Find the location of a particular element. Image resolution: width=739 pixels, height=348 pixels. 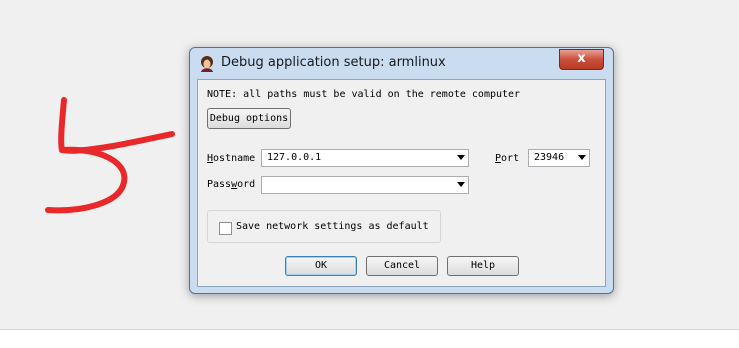

hostname-label: Hostname is located at coordinates (231, 158).